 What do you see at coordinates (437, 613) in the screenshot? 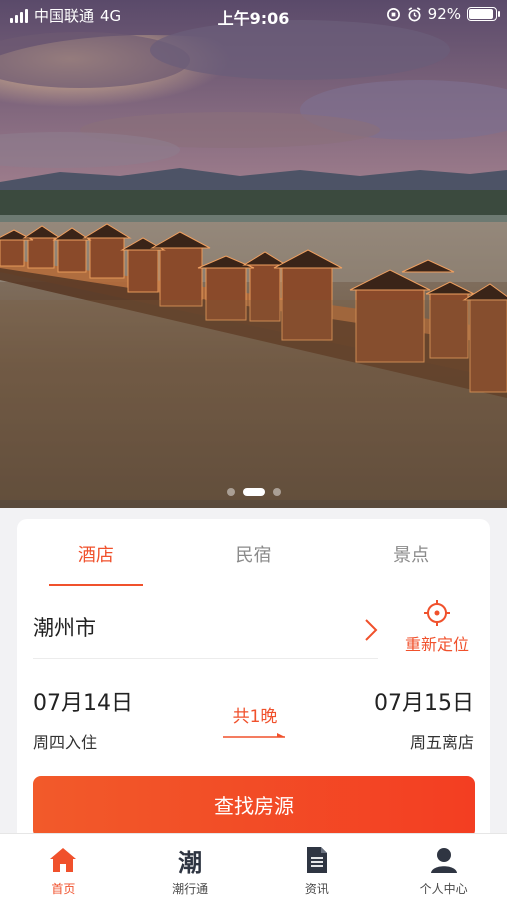
I see `locate-target-icon` at bounding box center [437, 613].